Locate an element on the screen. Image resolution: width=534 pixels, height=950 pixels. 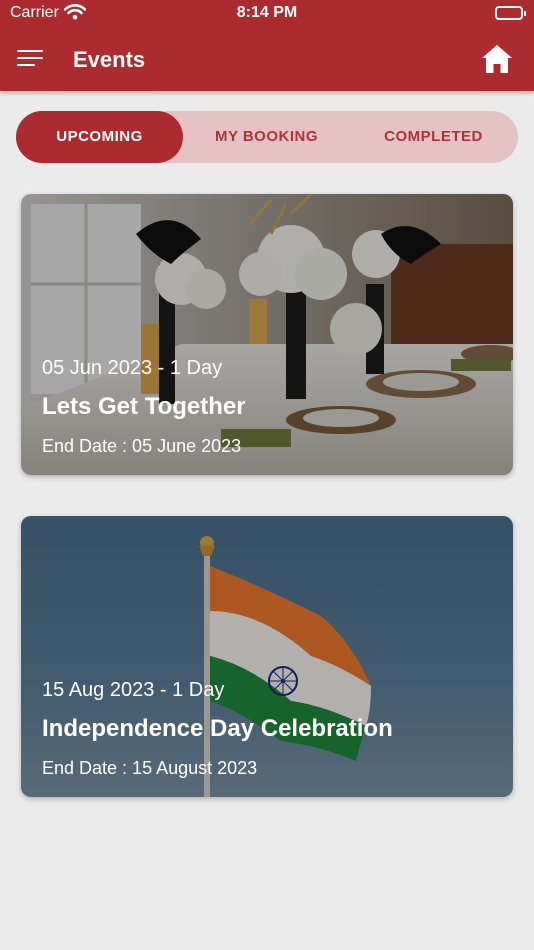
tab-my-booking: MY BOOKING is located at coordinates (266, 137).